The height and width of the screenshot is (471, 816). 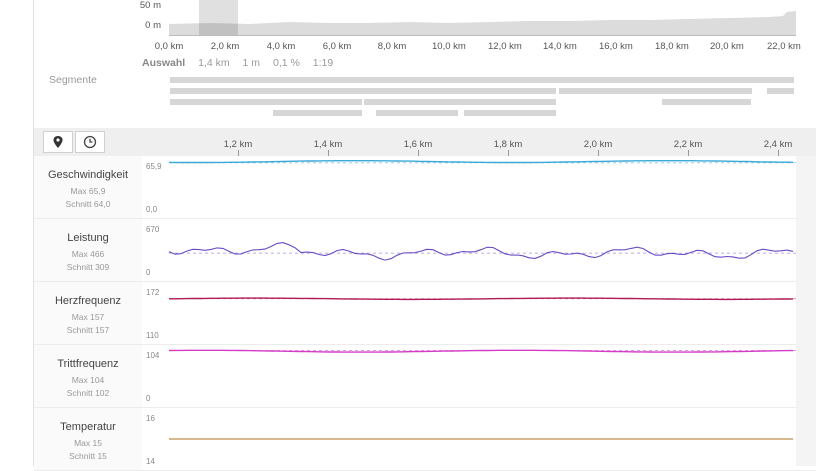 I want to click on metric-avg: Schnitt 309, so click(x=88, y=267).